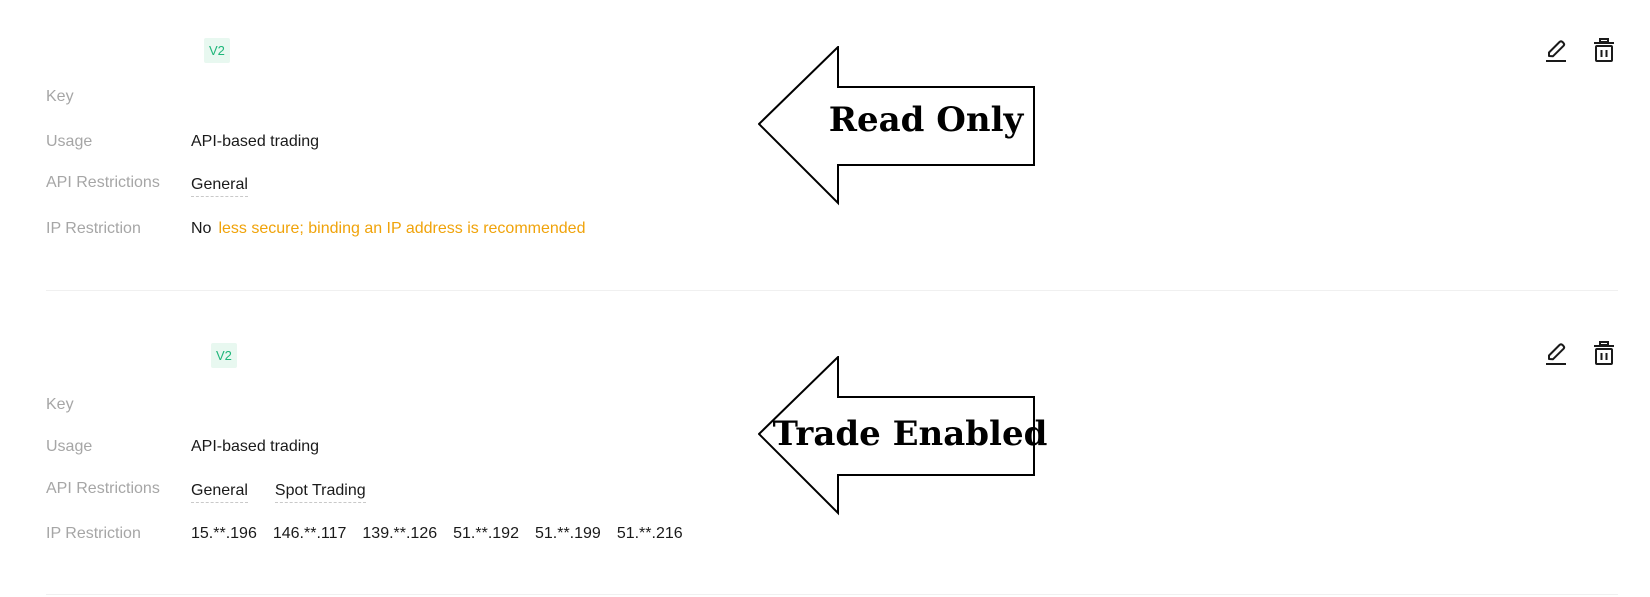 Image resolution: width=1650 pixels, height=597 pixels. What do you see at coordinates (910, 434) in the screenshot?
I see `annotation-label: Trade Enabled` at bounding box center [910, 434].